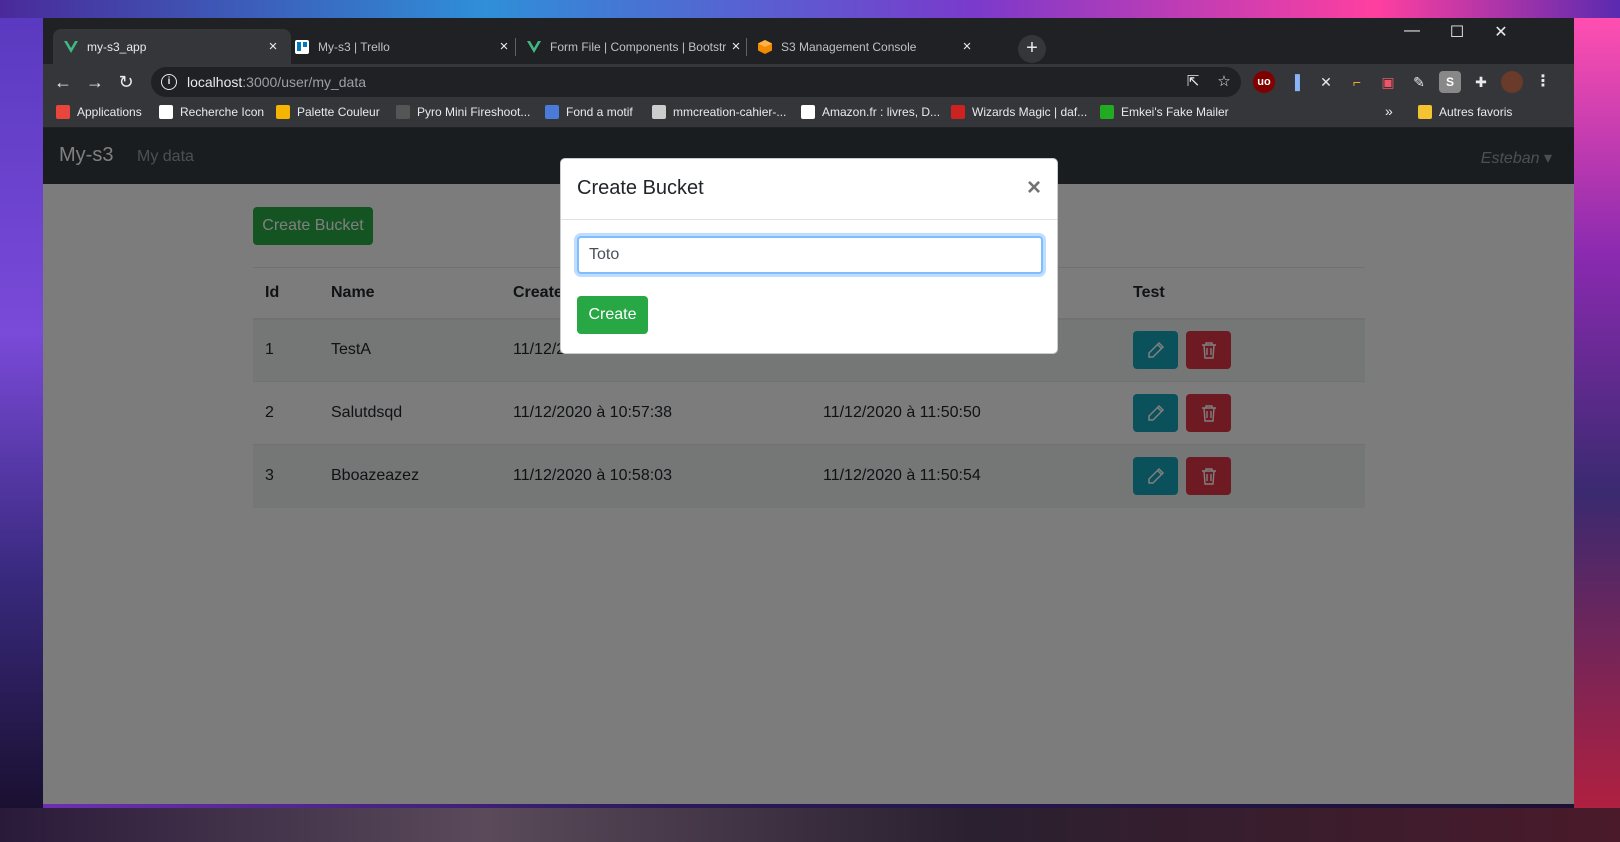 Image resolution: width=1620 pixels, height=842 pixels. Describe the element at coordinates (1501, 32) in the screenshot. I see `close-window-icon: ✕` at that location.